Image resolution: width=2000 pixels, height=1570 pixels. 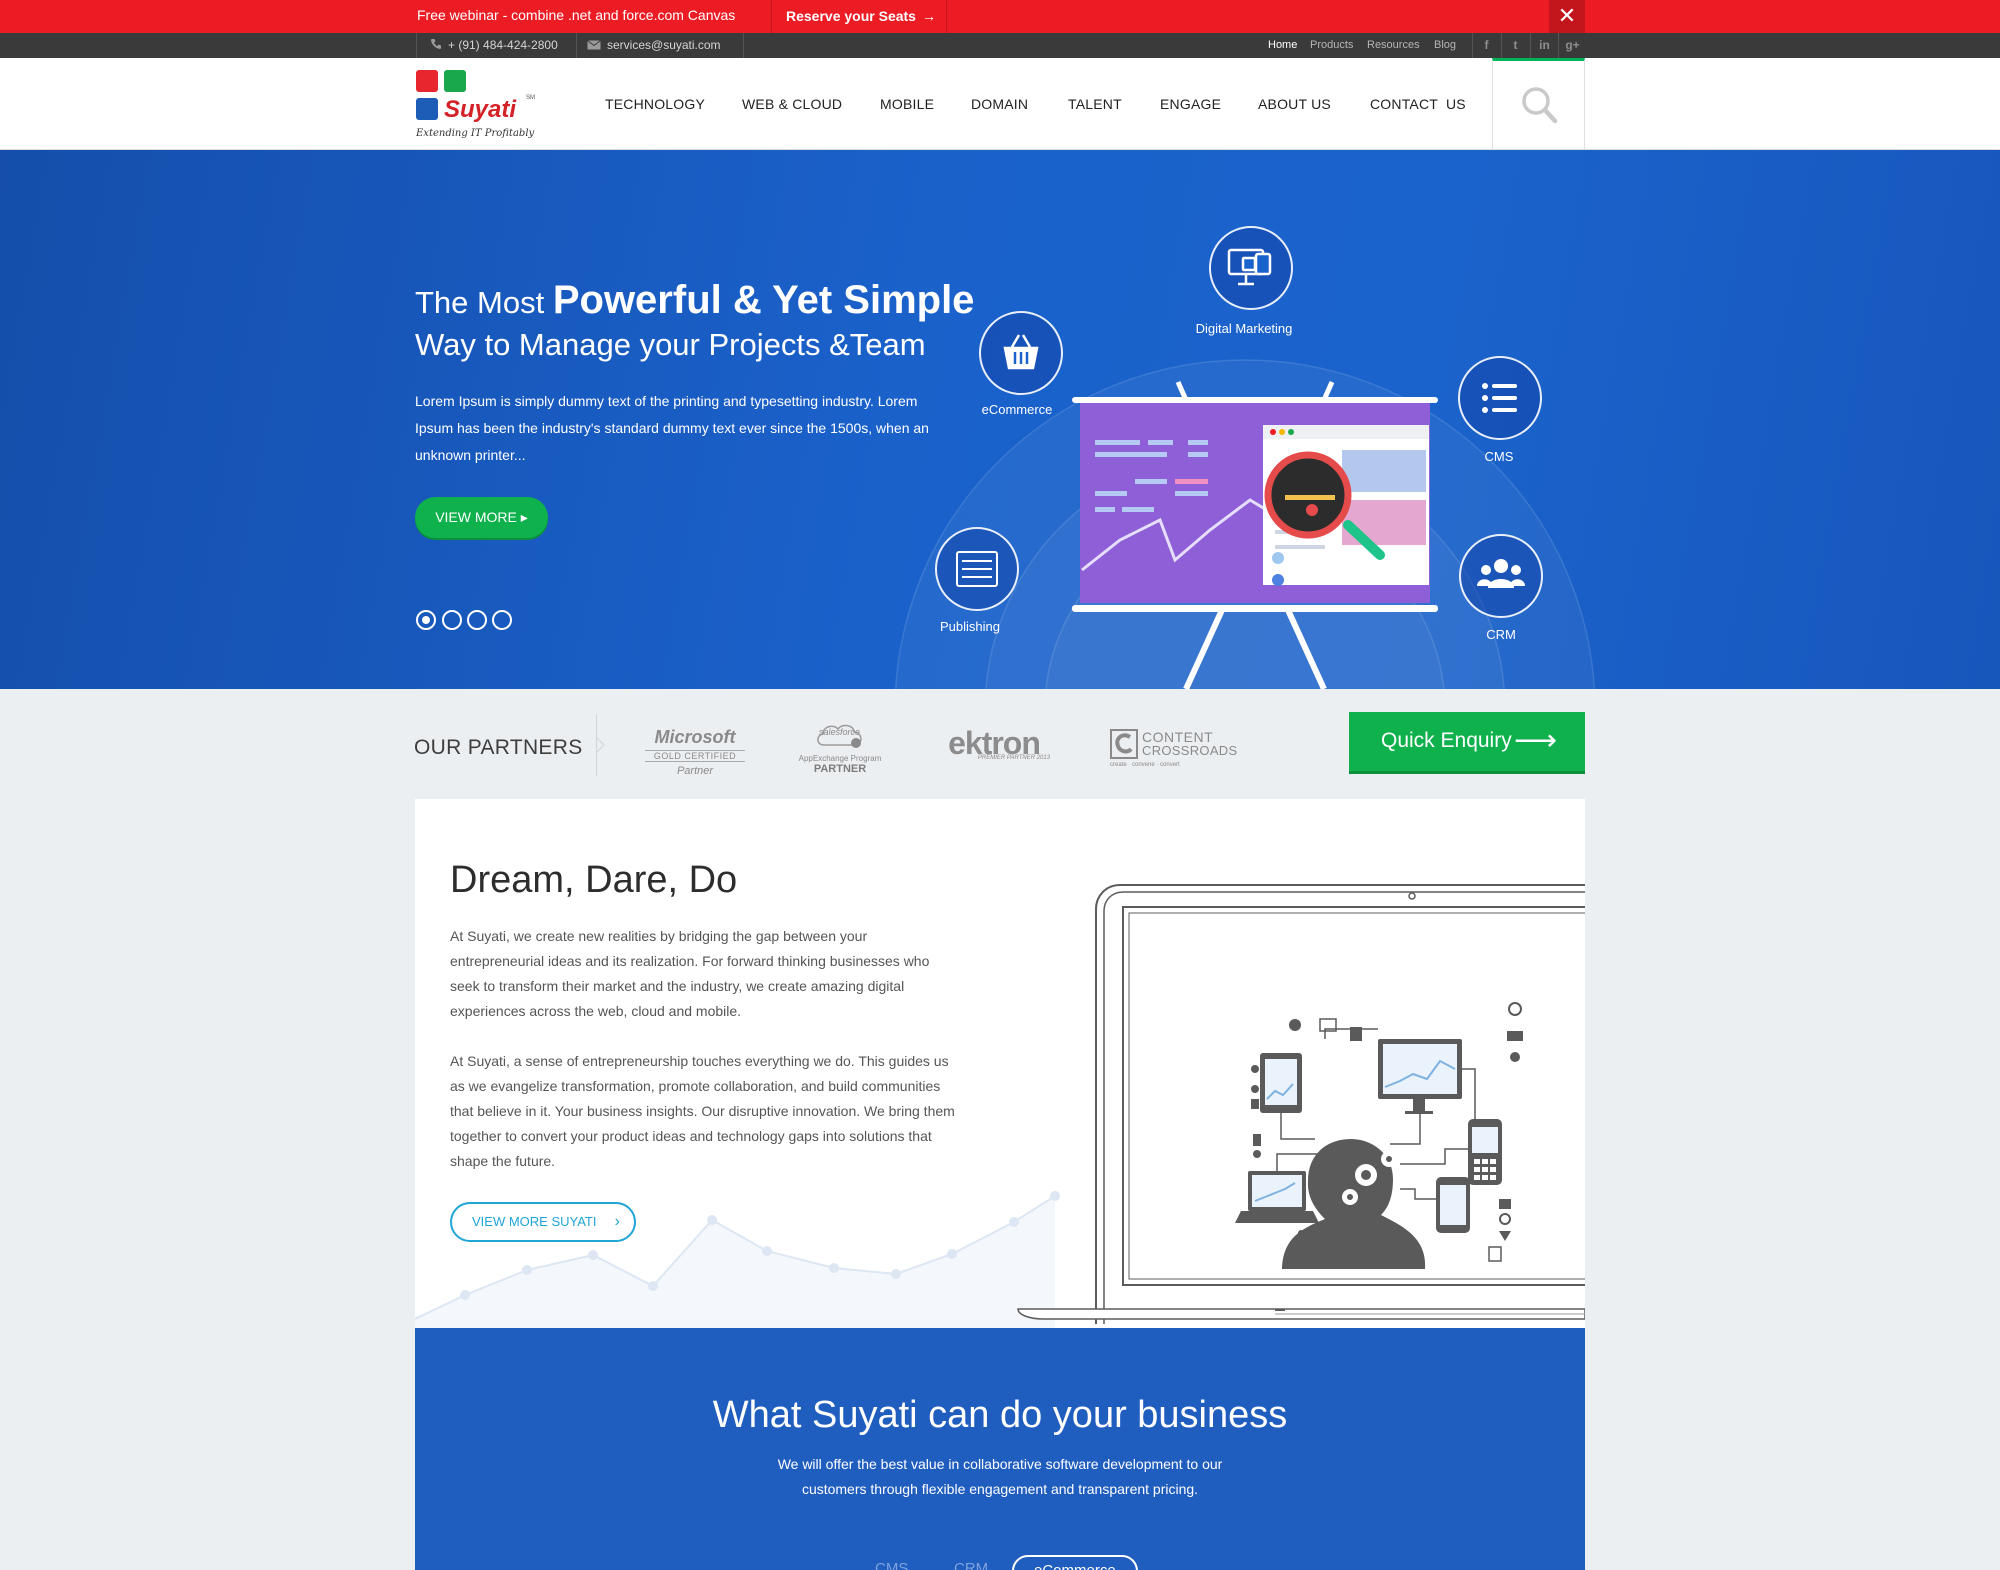 What do you see at coordinates (1014, 758) in the screenshot?
I see `ektron-premier-partner: PREMIER PARTNER 2013` at bounding box center [1014, 758].